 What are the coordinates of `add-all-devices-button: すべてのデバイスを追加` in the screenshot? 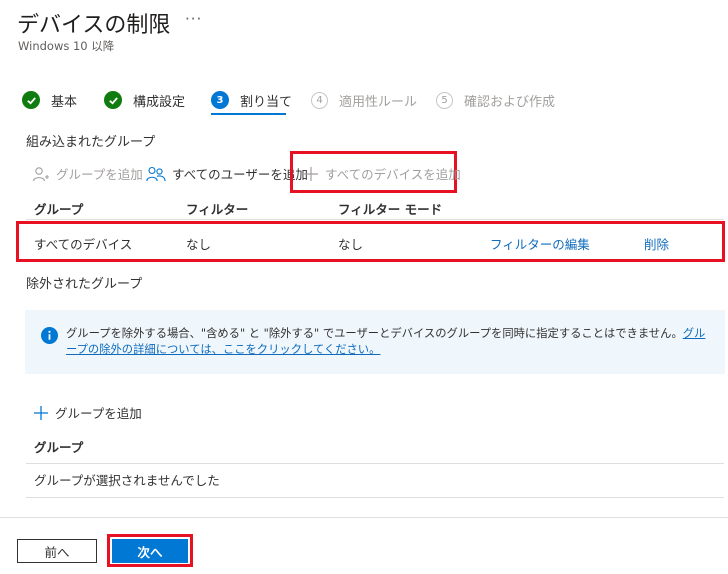 It's located at (382, 173).